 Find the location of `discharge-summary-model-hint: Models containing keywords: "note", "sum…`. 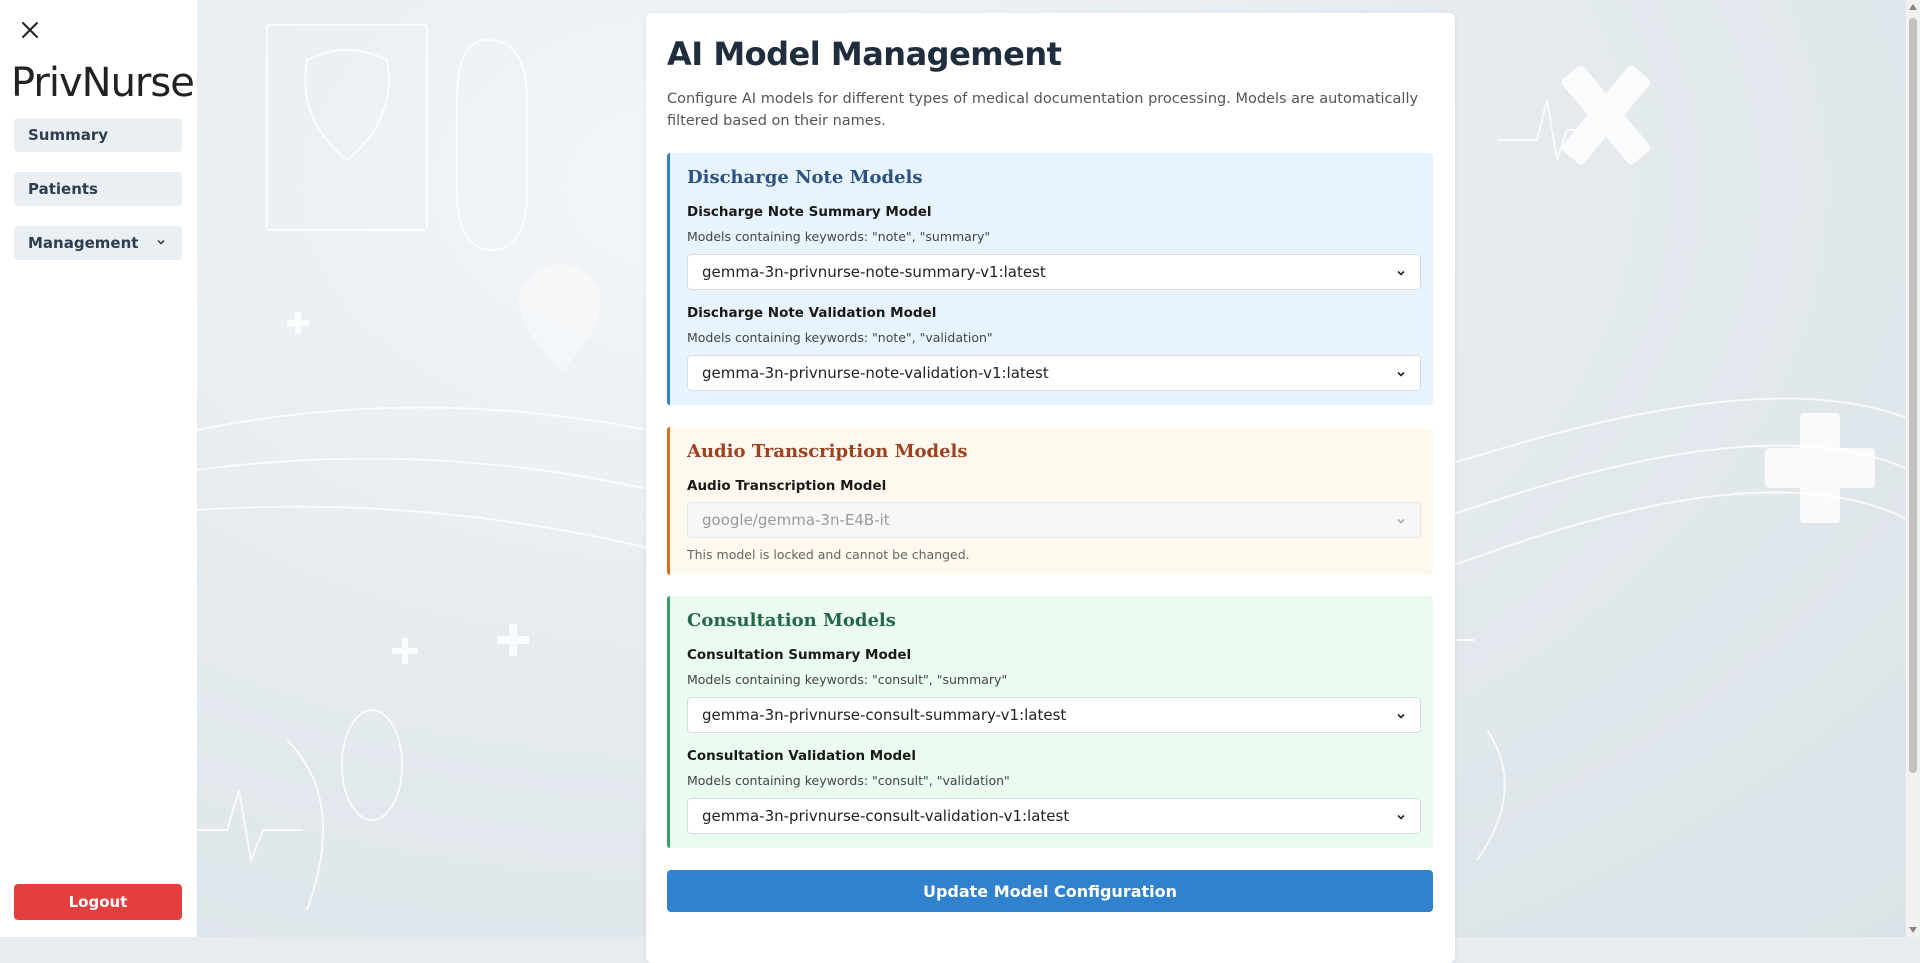

discharge-summary-model-hint: Models containing keywords: "note", "sum… is located at coordinates (839, 236).